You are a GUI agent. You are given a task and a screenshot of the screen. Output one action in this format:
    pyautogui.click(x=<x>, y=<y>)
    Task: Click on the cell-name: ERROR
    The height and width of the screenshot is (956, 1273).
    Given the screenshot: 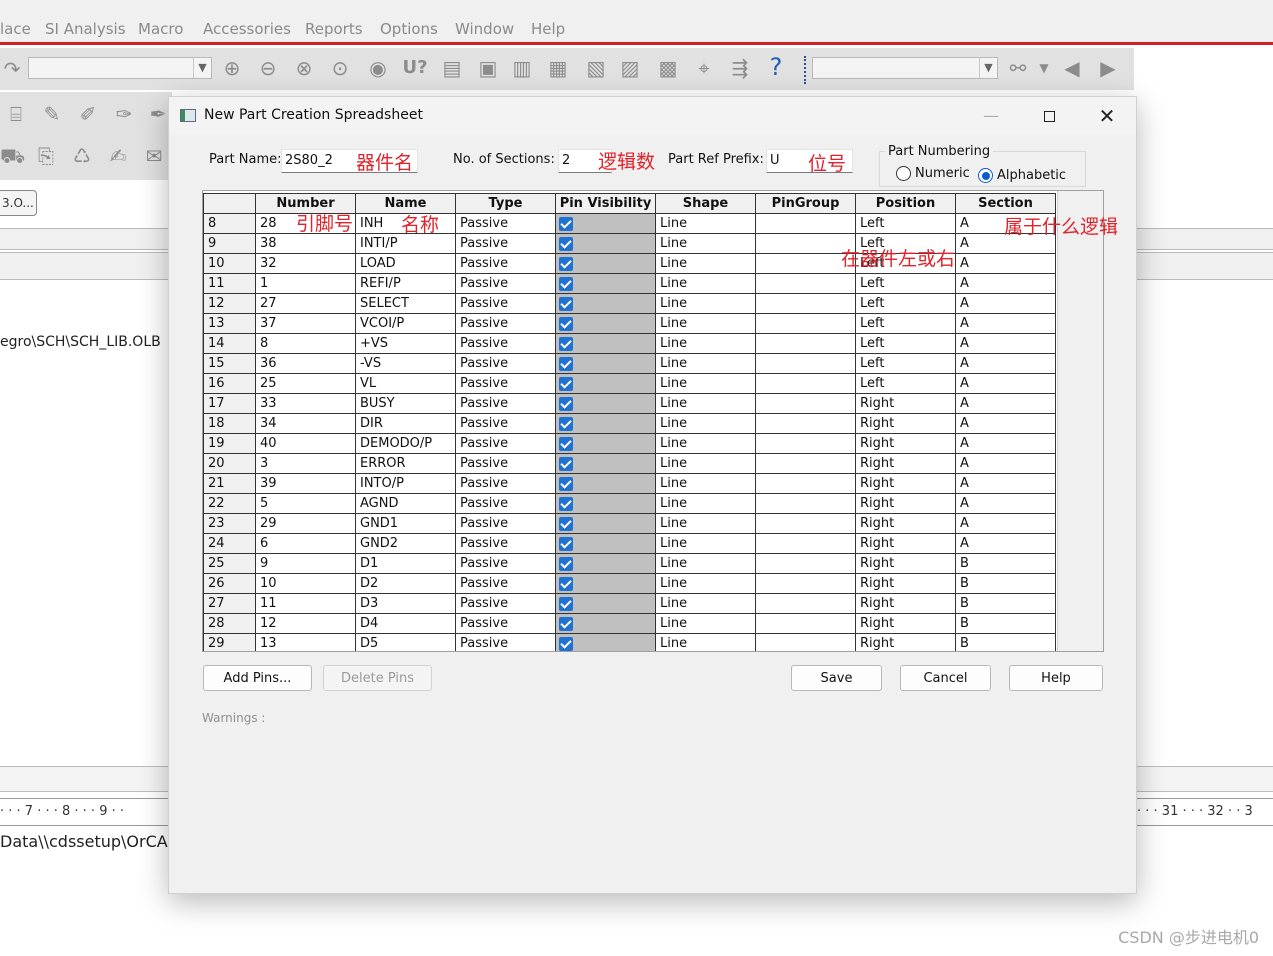 What is the action you would take?
    pyautogui.click(x=406, y=464)
    